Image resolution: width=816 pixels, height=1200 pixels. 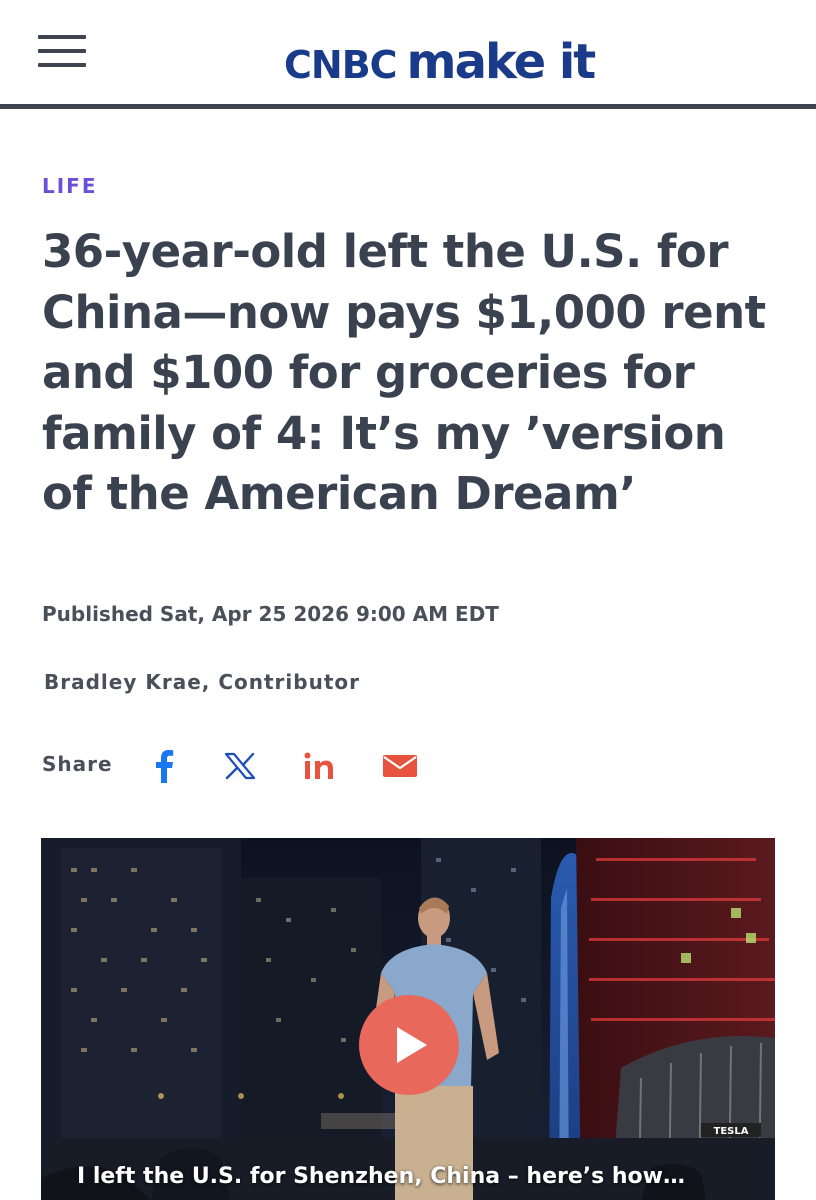 I want to click on facebook-icon, so click(x=164, y=766).